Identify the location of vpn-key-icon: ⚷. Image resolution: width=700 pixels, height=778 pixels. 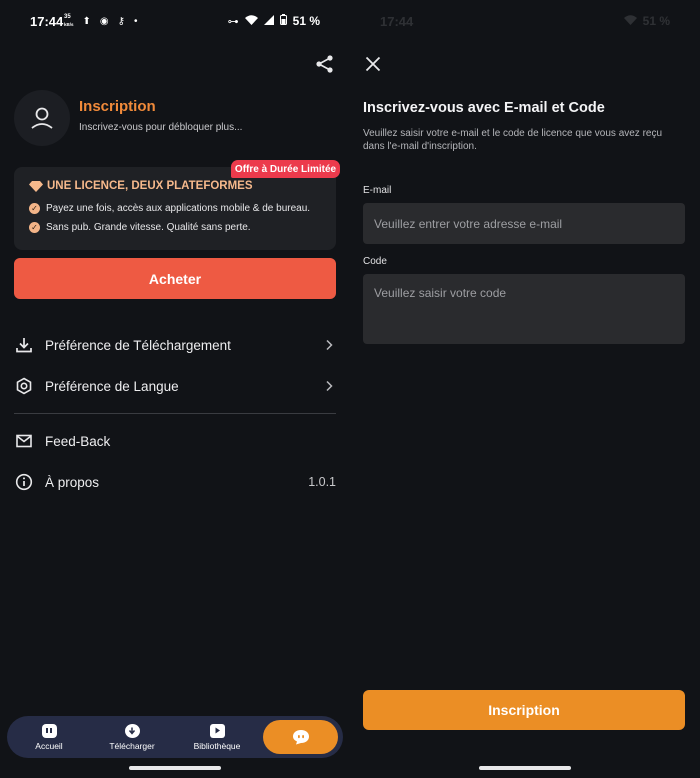
(121, 21).